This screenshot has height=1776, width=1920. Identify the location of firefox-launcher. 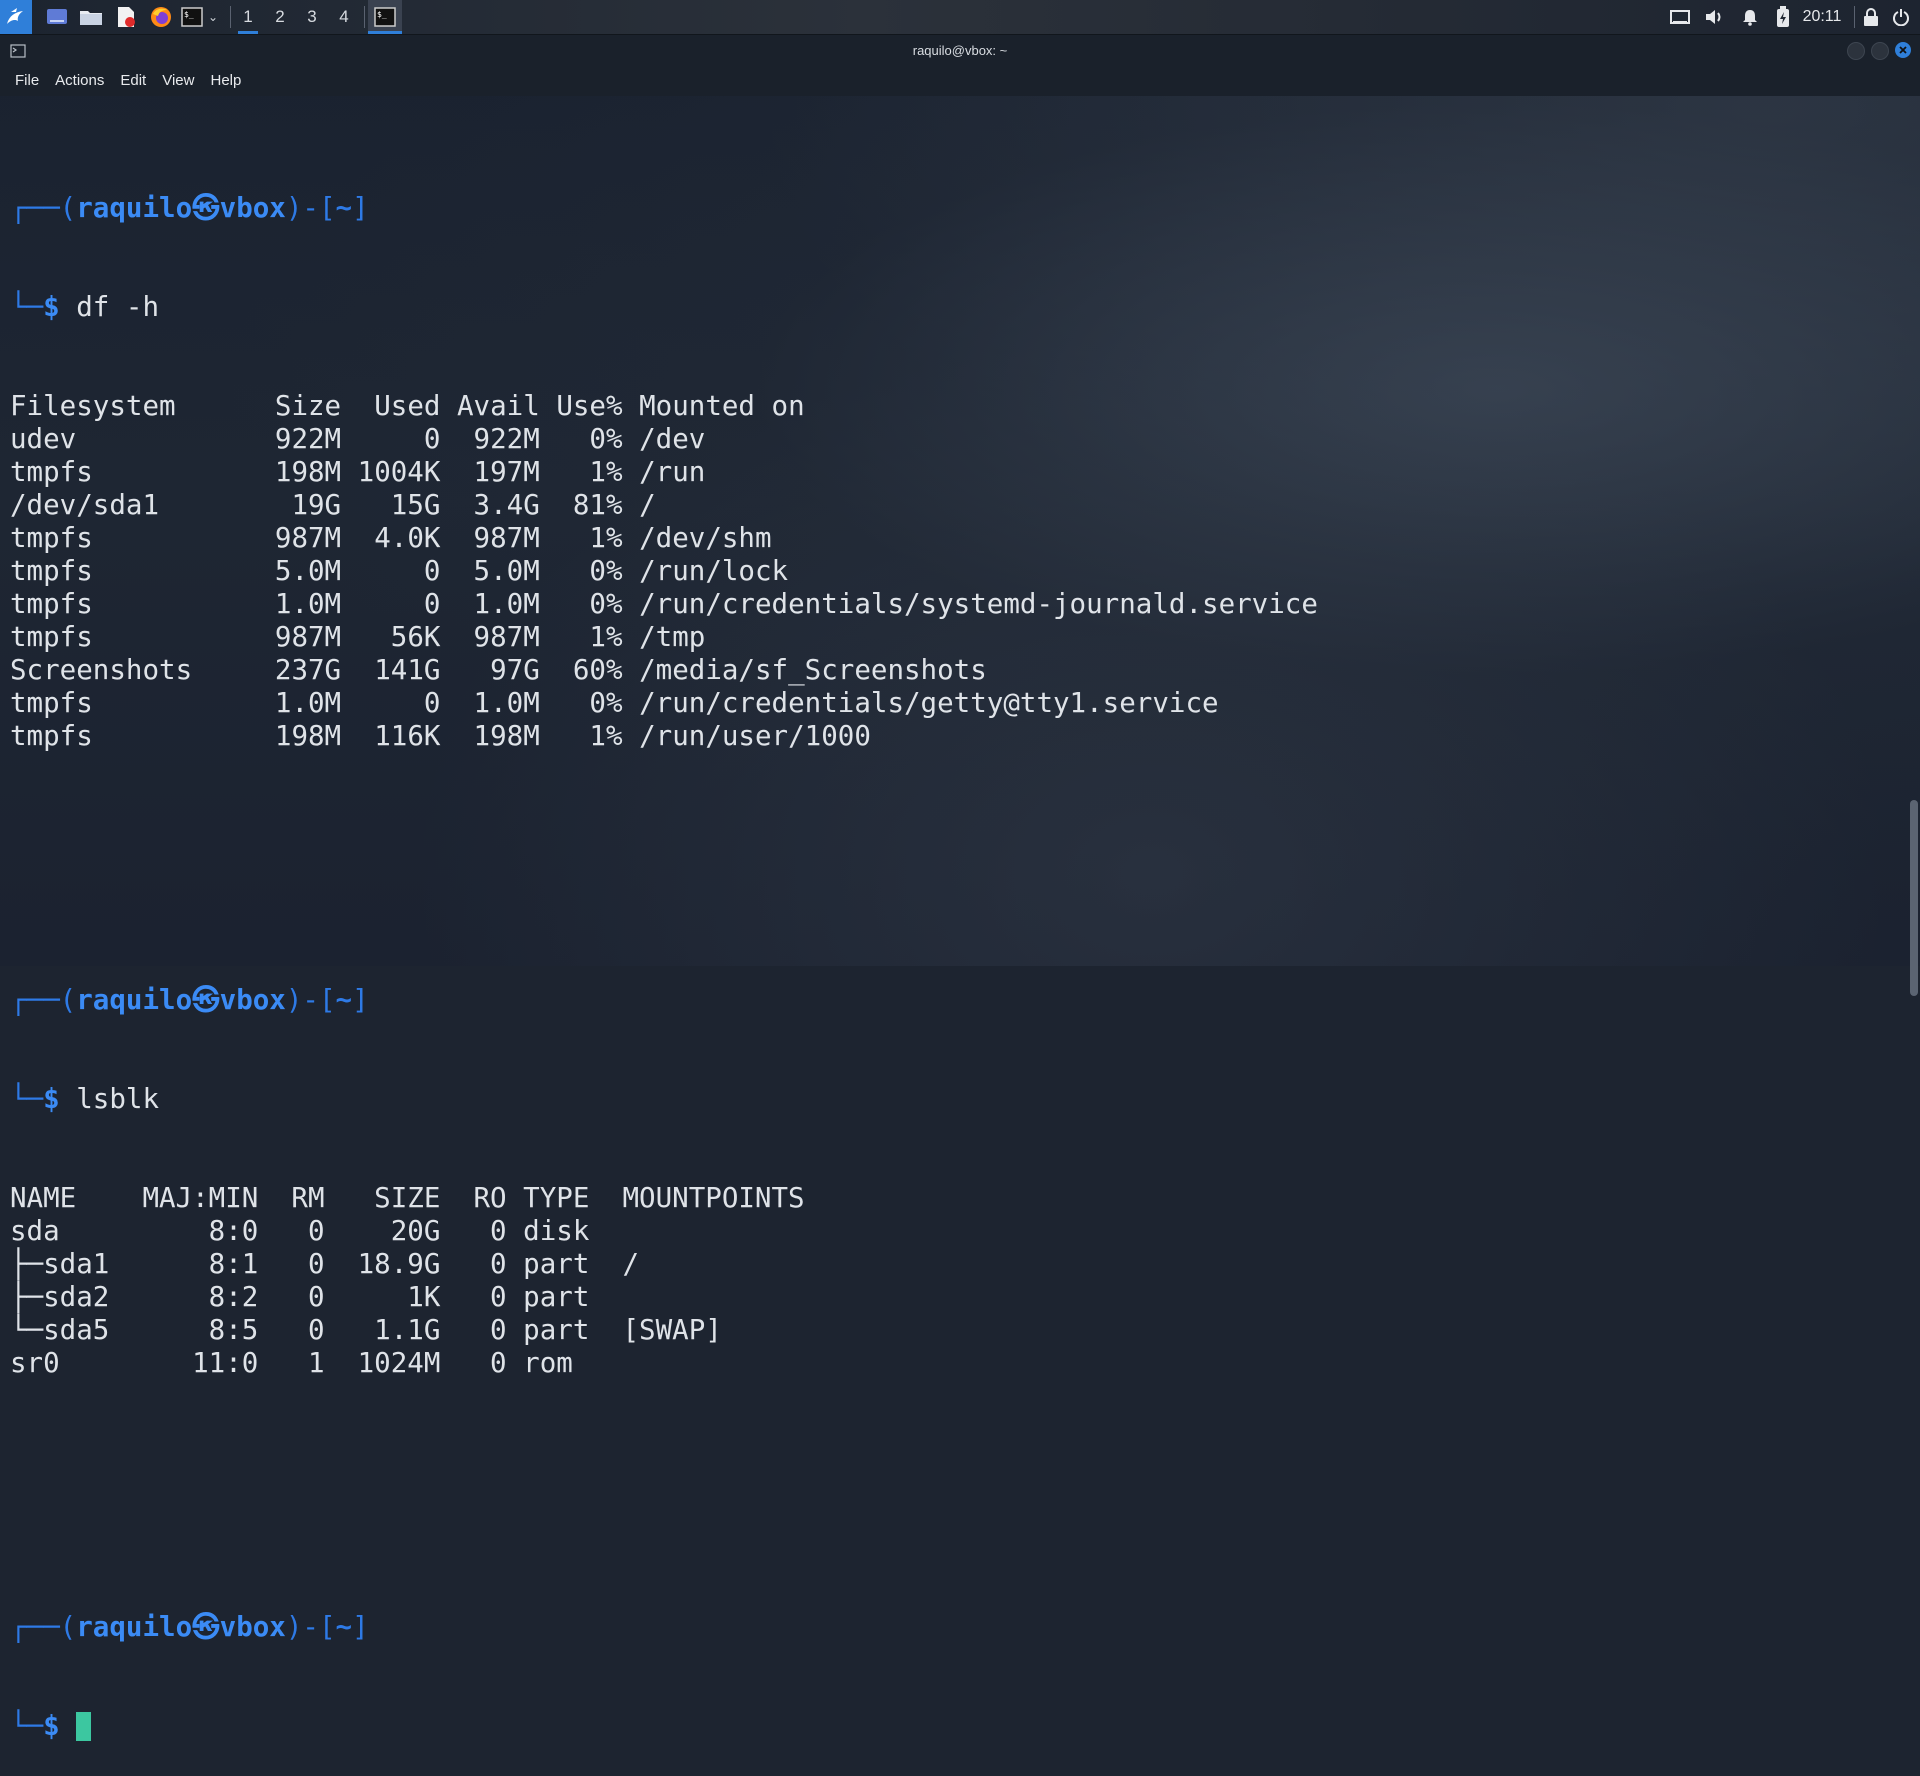
(161, 17).